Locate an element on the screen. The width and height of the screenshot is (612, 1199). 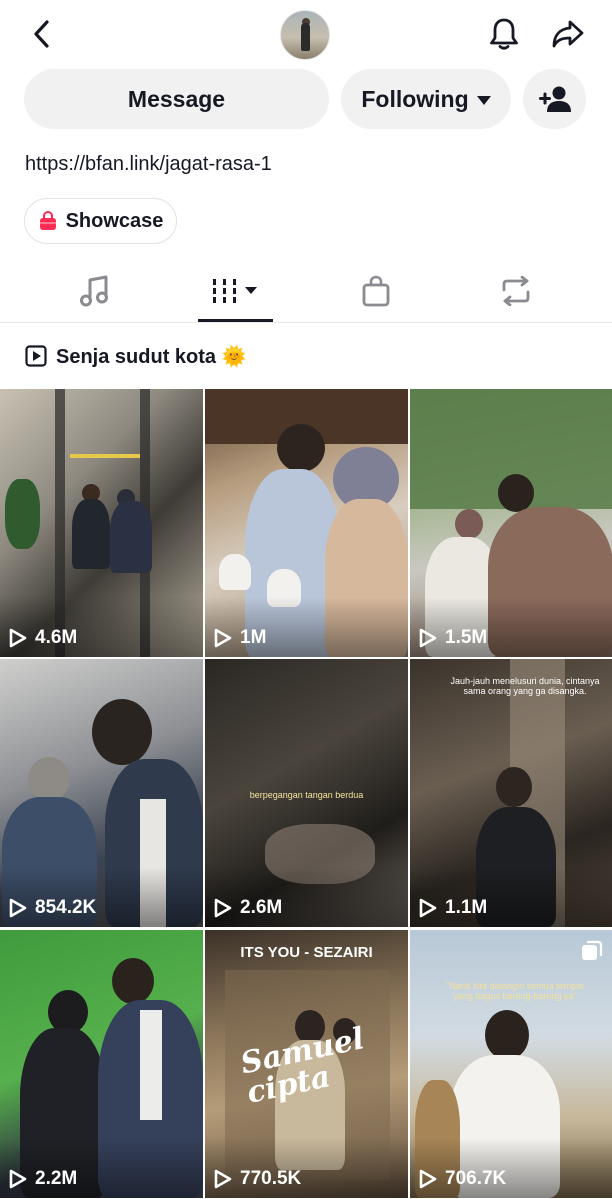
video-thumbnail: 1.5M is located at coordinates (511, 523).